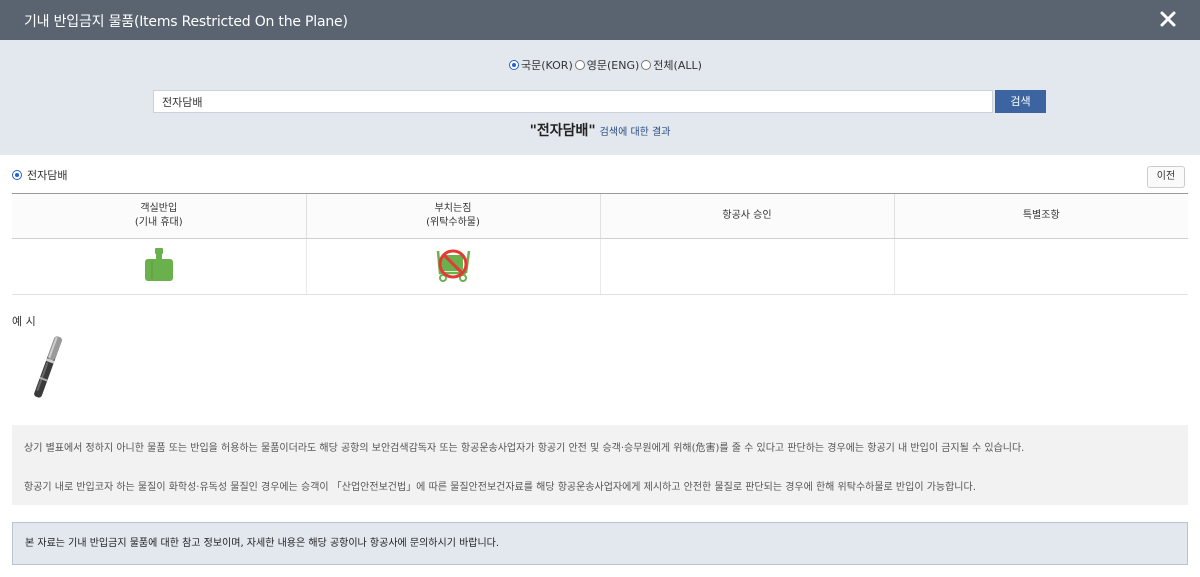 The height and width of the screenshot is (577, 1200). What do you see at coordinates (24, 321) in the screenshot?
I see `example-title: 예 시` at bounding box center [24, 321].